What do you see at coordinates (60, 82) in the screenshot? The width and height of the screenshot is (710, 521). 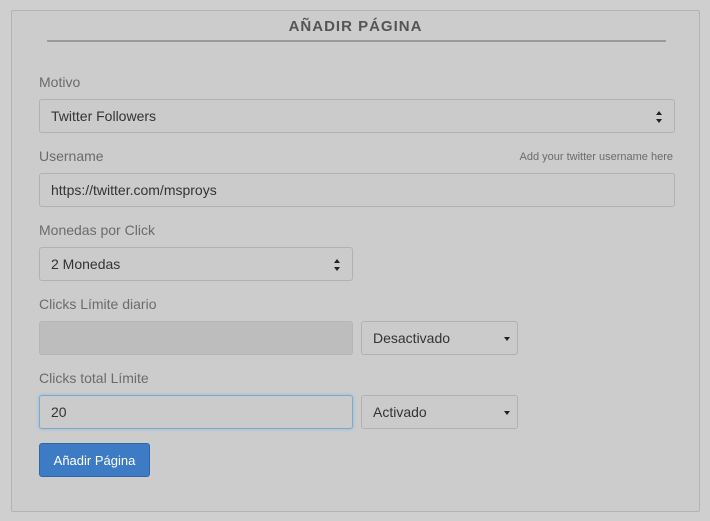 I see `motivo-label: Motivo` at bounding box center [60, 82].